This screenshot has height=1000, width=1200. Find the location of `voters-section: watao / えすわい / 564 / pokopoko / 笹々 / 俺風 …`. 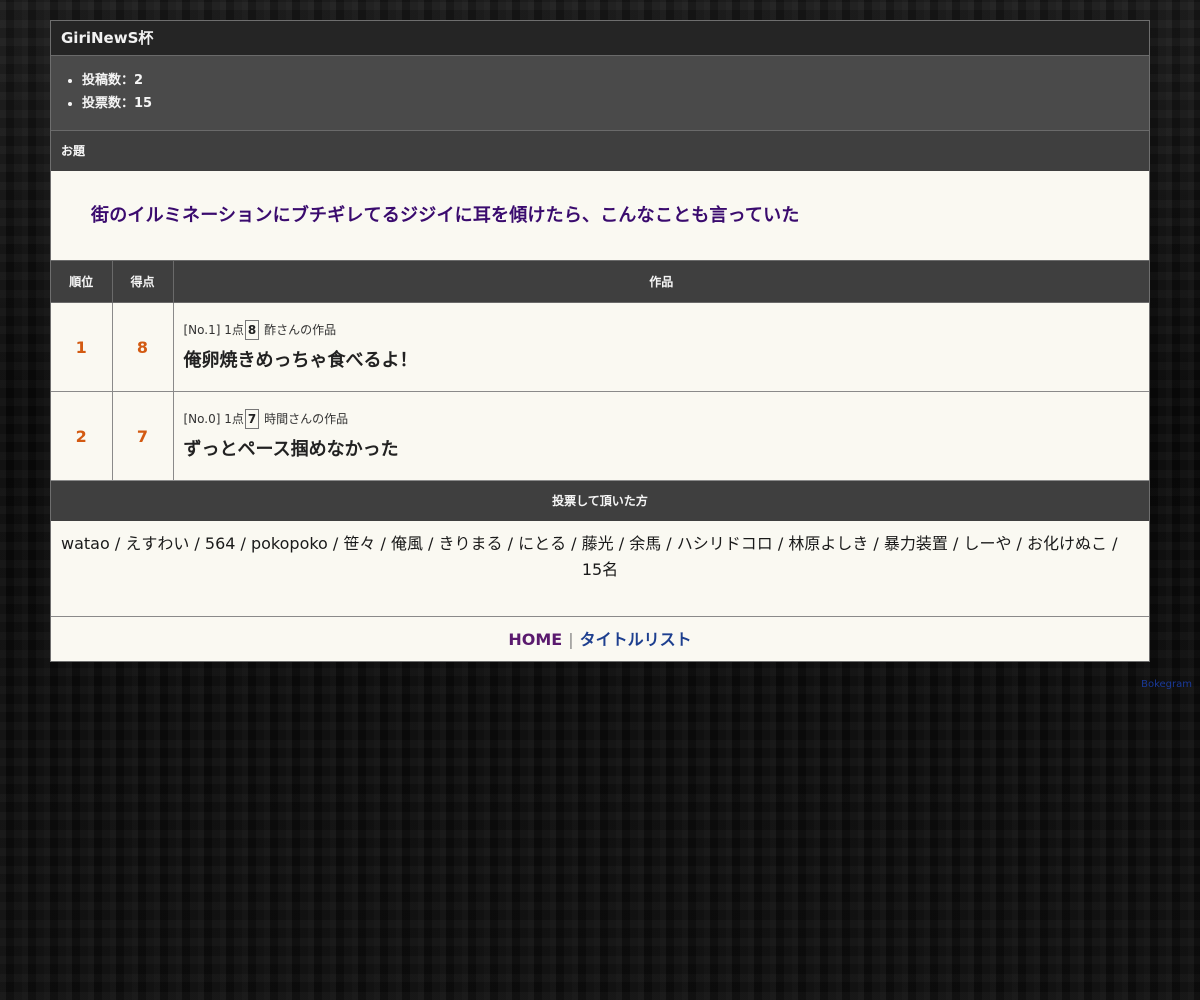

voters-section: watao / えすわい / 564 / pokopoko / 笹々 / 俺風 … is located at coordinates (600, 569).